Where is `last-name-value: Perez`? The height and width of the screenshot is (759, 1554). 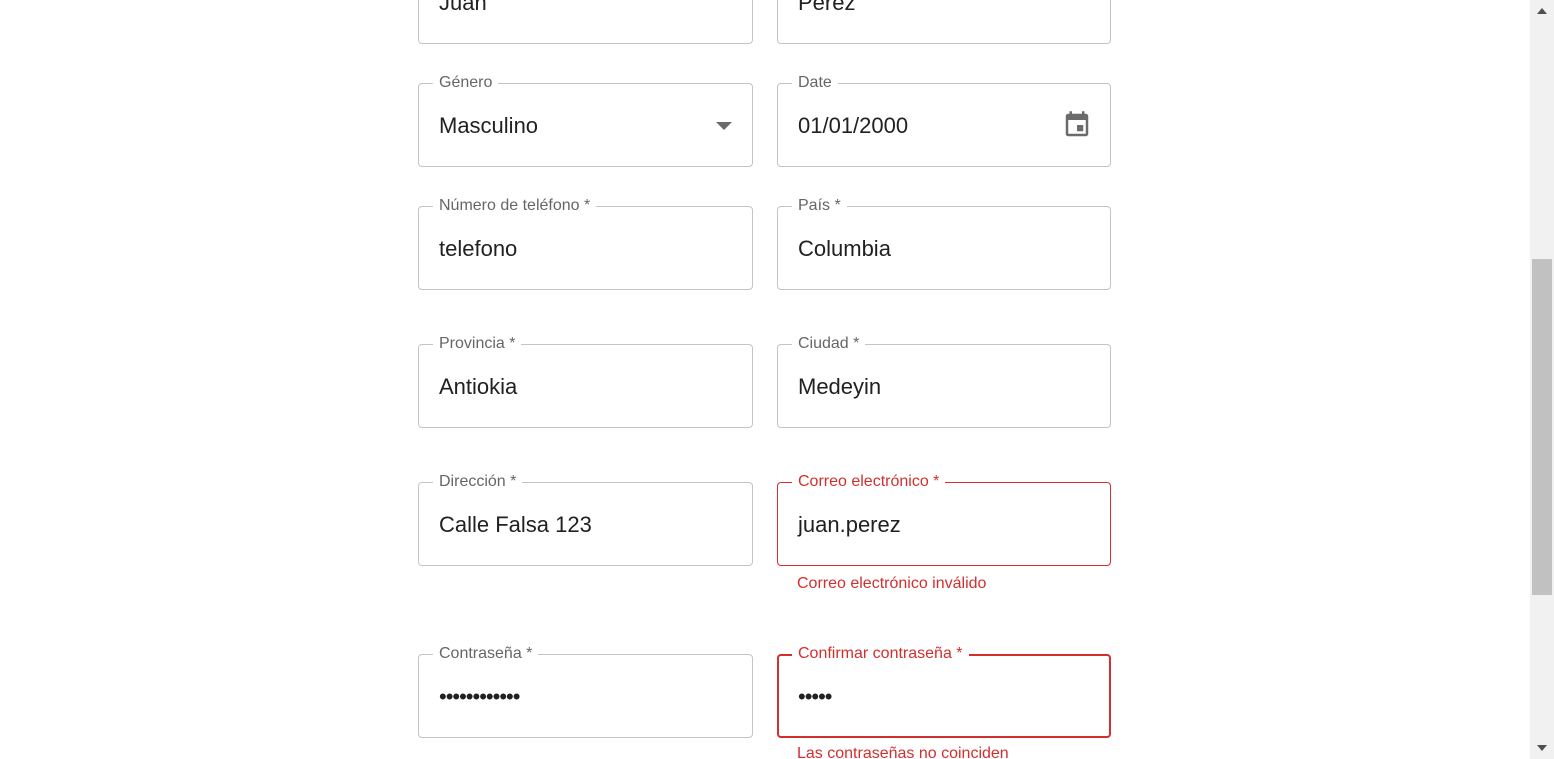
last-name-value: Perez is located at coordinates (827, 7).